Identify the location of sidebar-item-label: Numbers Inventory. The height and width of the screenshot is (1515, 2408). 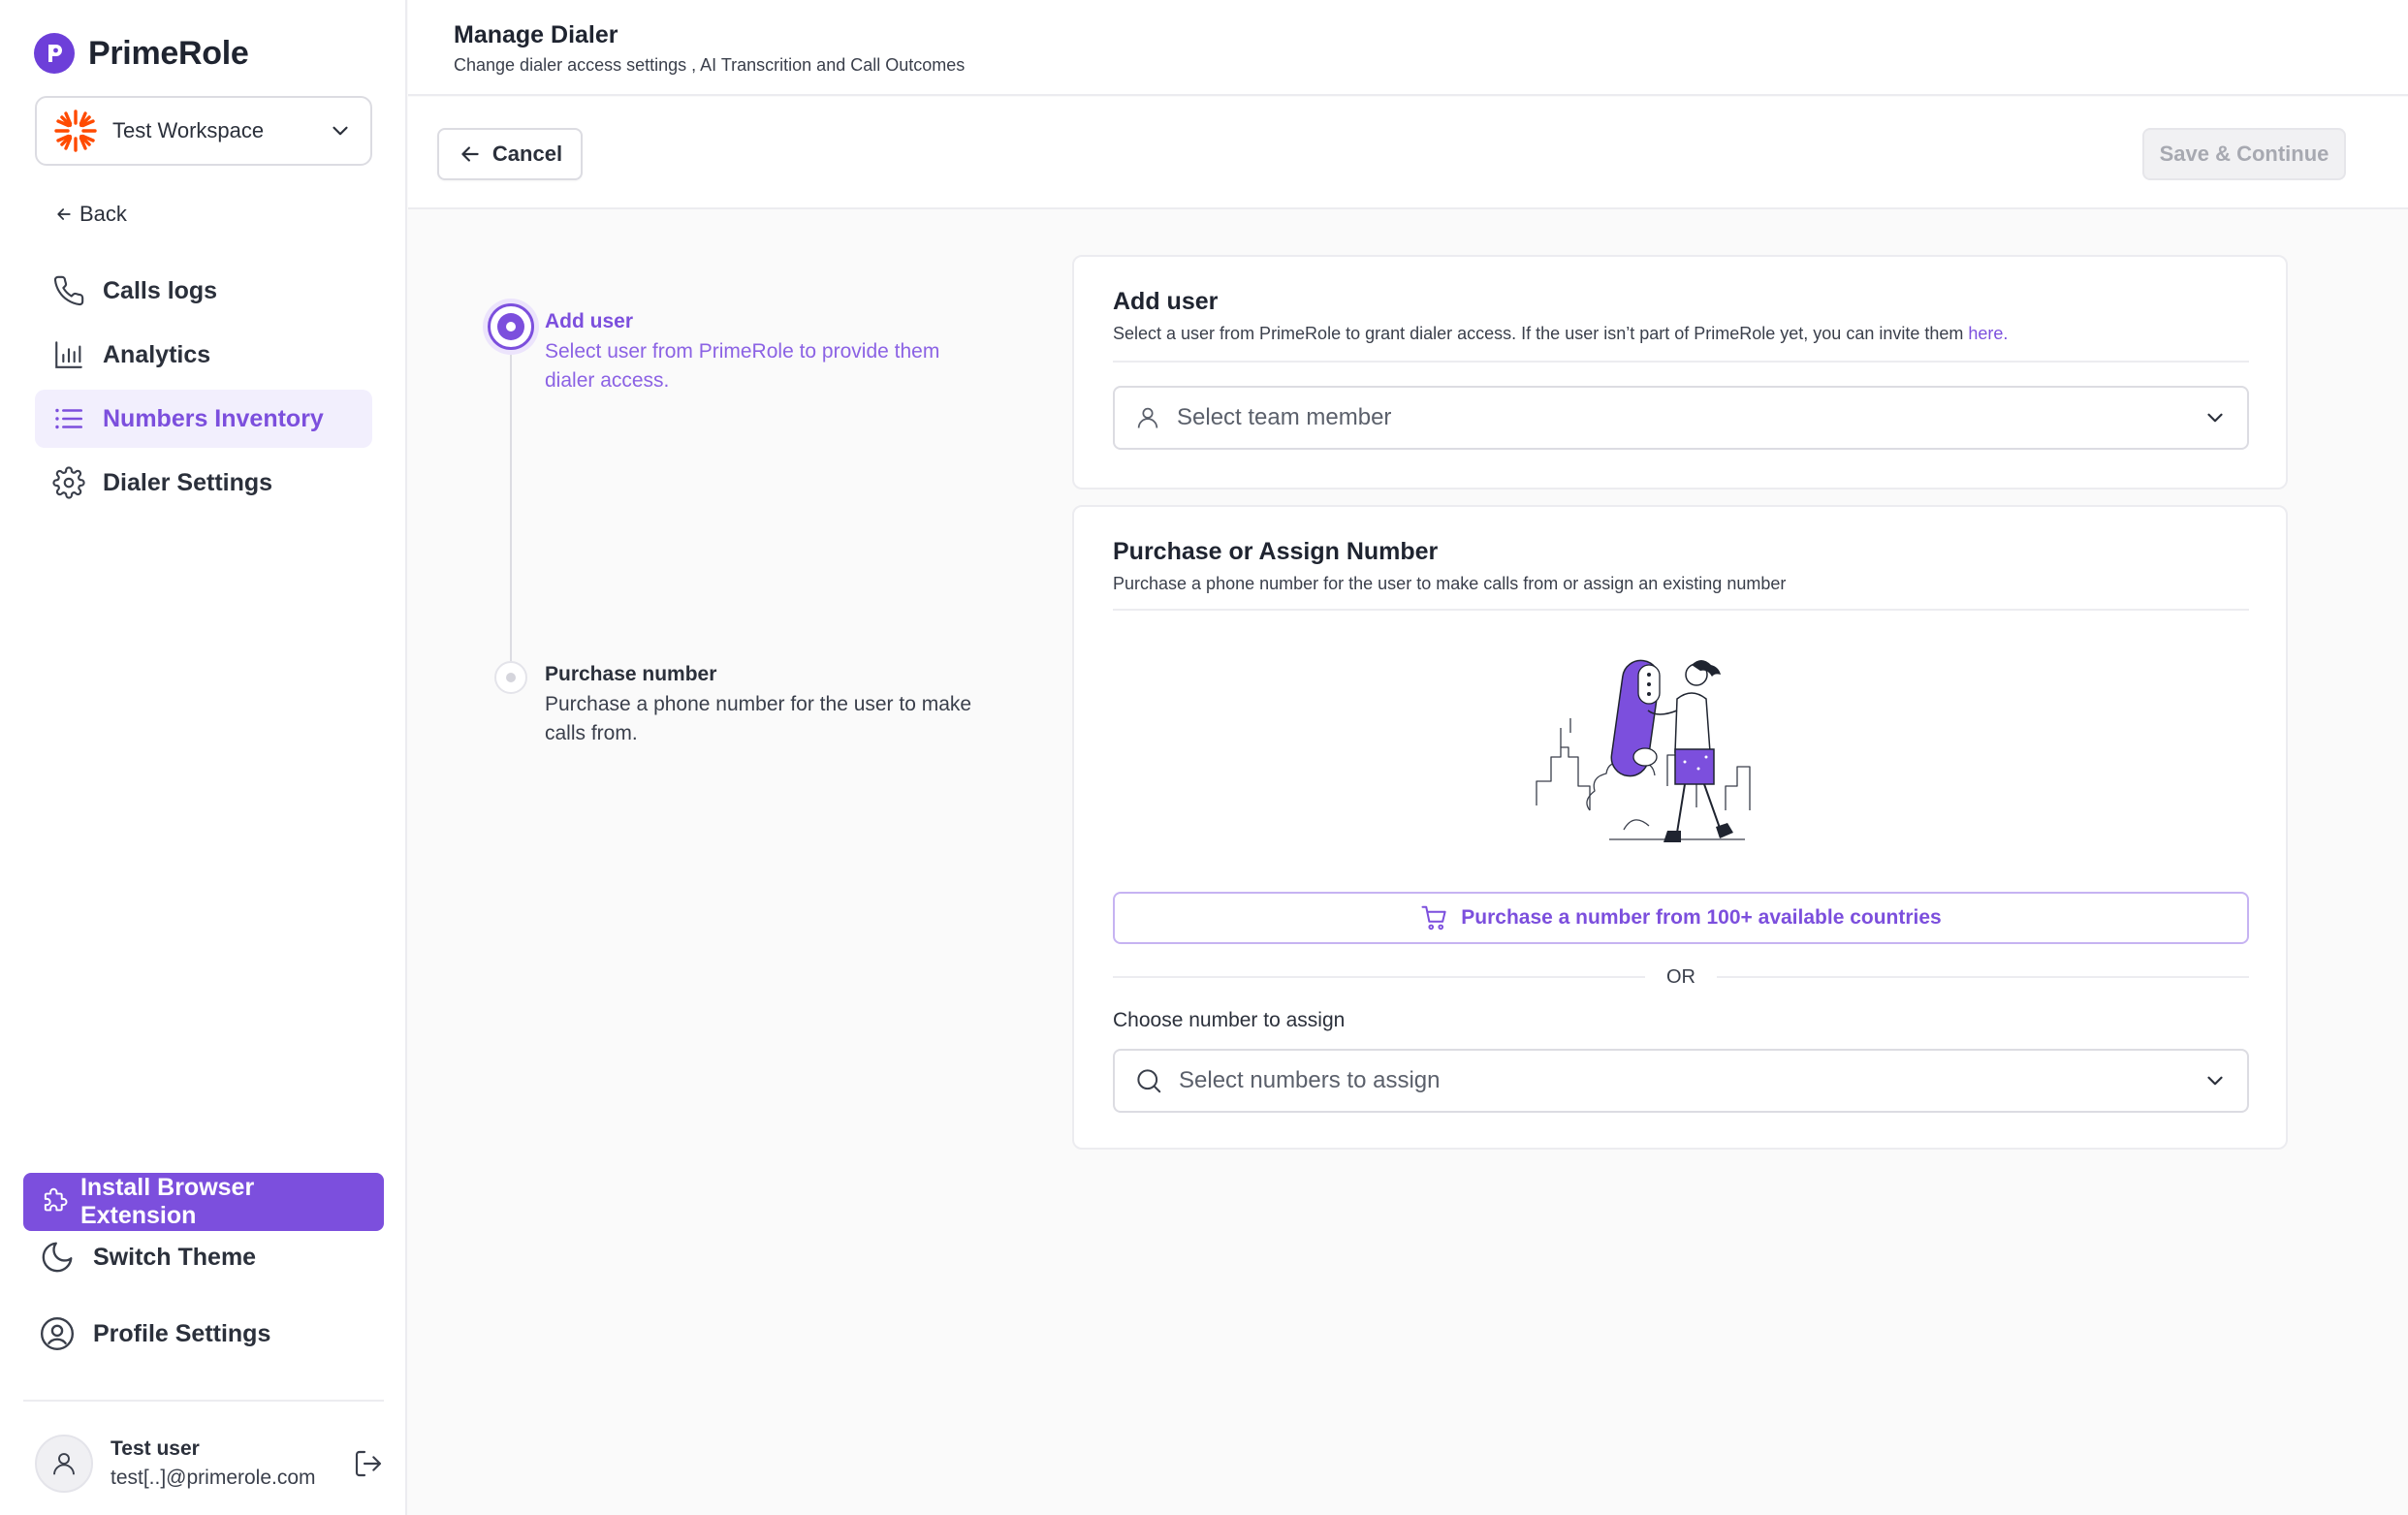
(213, 418).